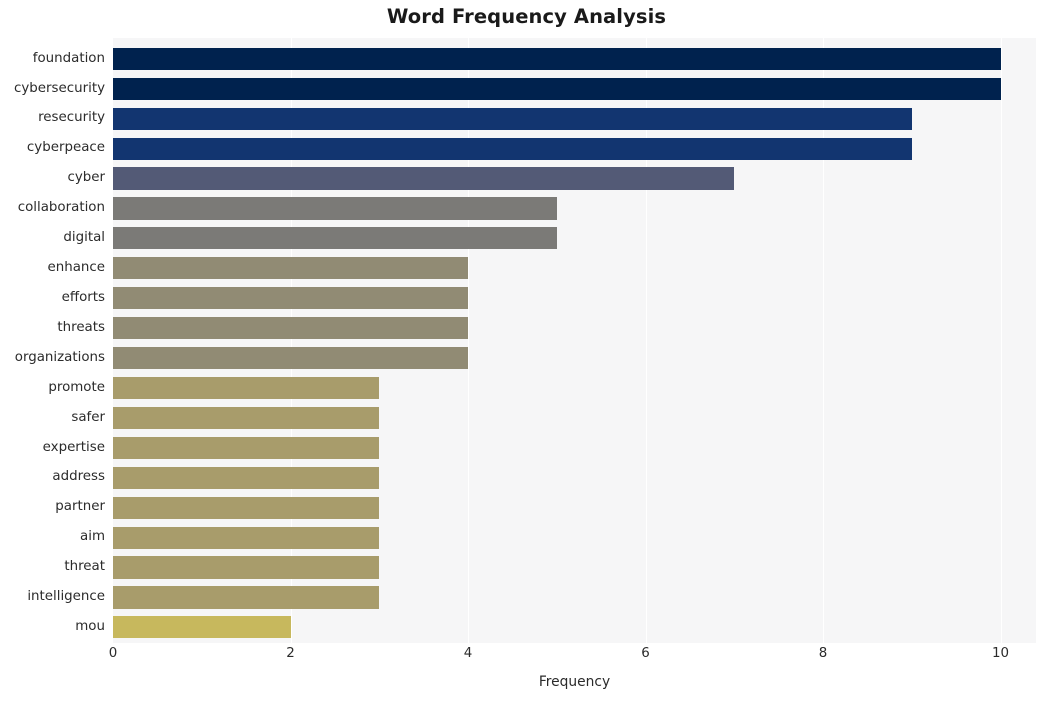  Describe the element at coordinates (113, 653) in the screenshot. I see `x-tick-label-0: 0` at that location.